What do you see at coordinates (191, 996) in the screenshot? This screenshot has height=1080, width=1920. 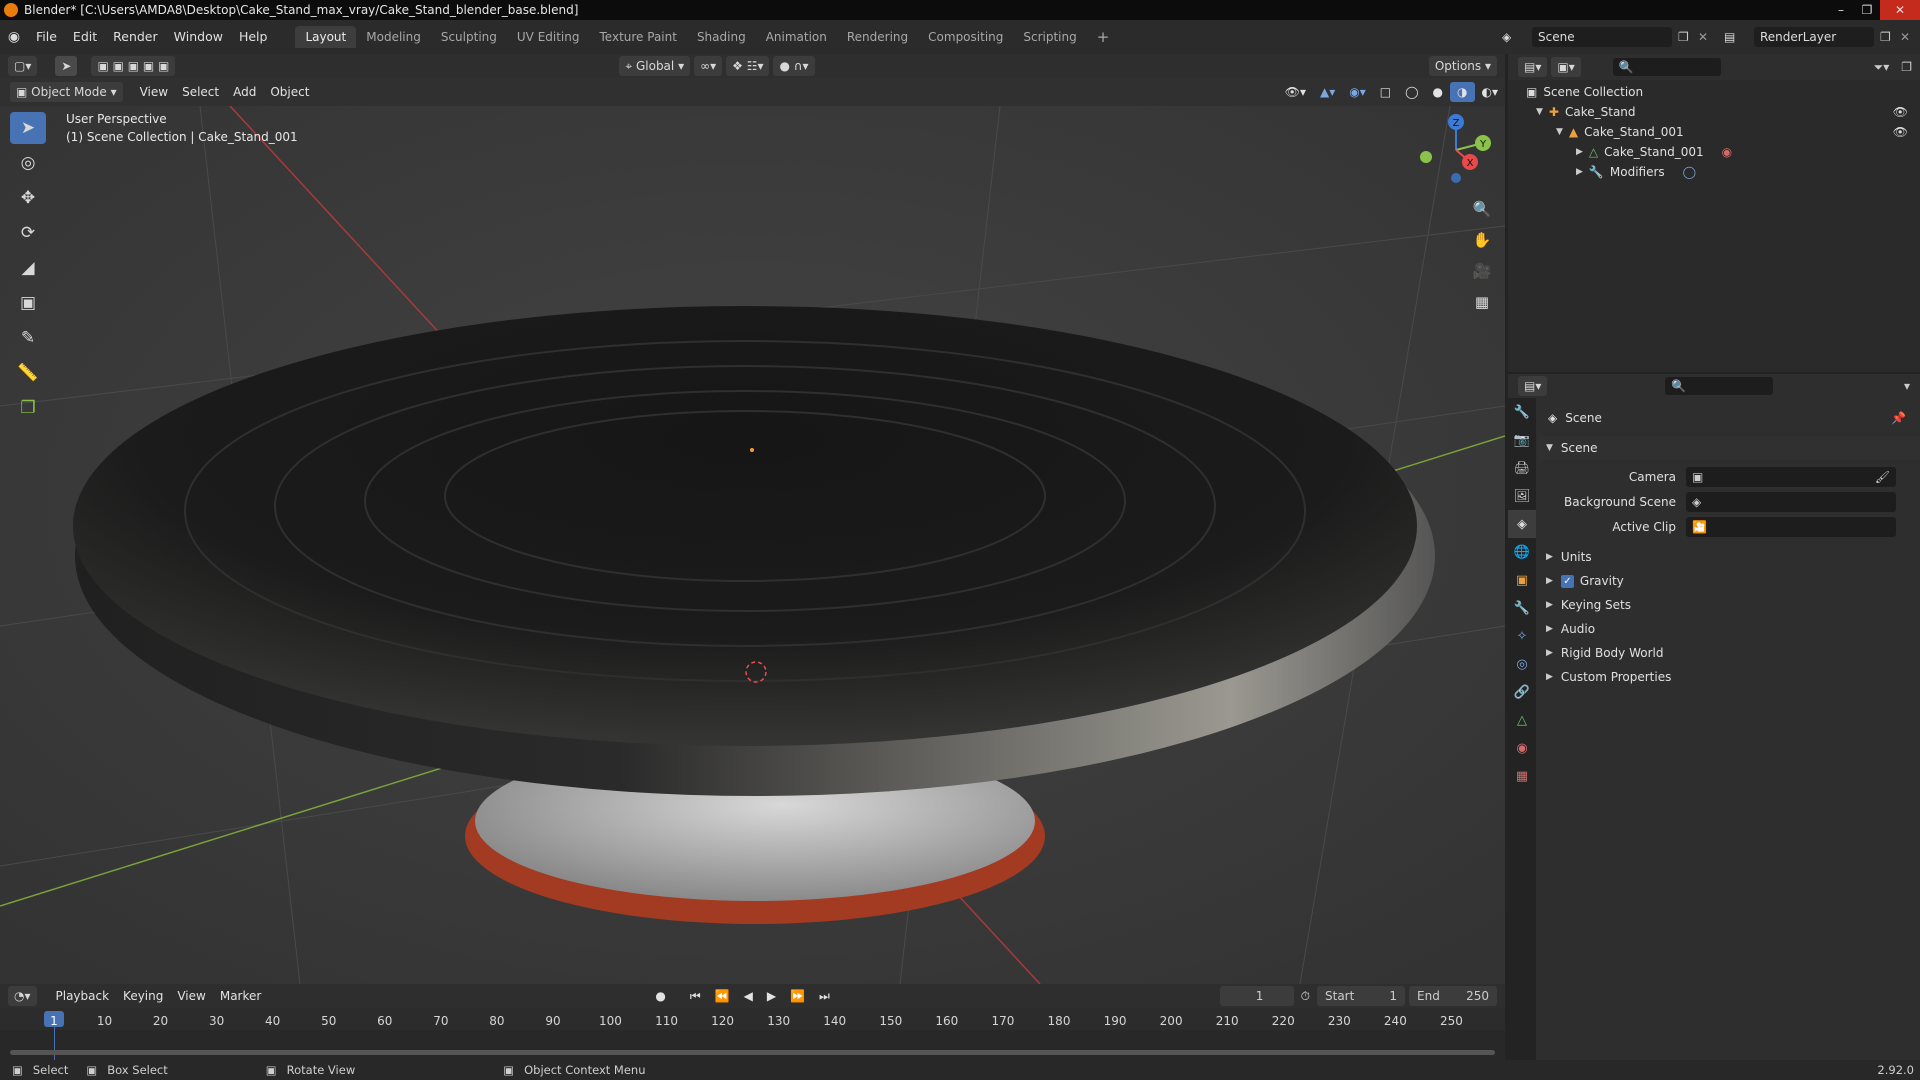 I see `timeline-menu-view: View` at bounding box center [191, 996].